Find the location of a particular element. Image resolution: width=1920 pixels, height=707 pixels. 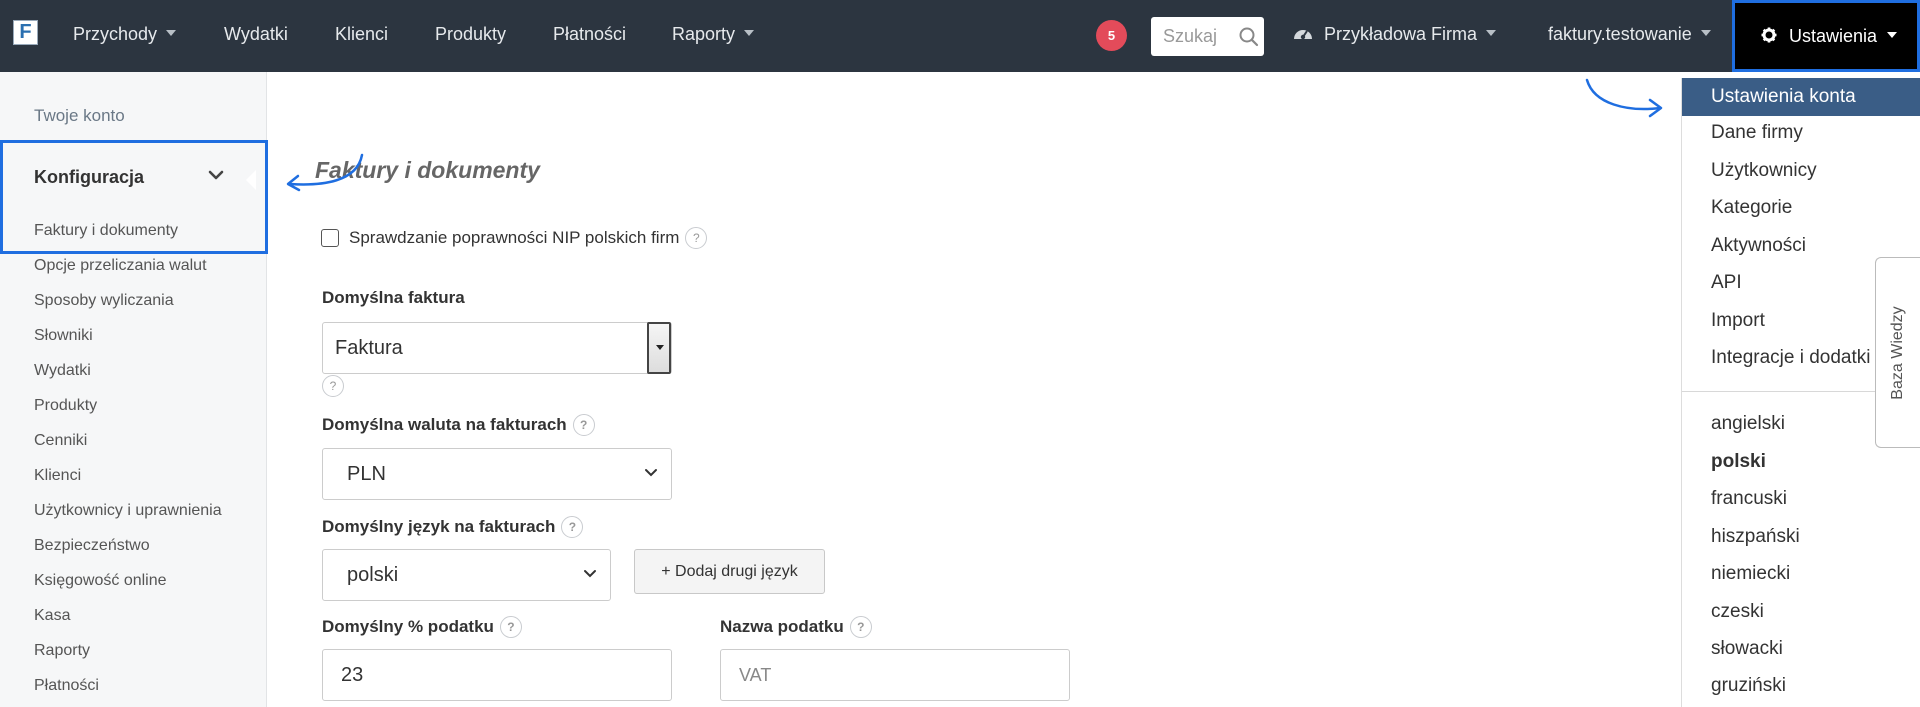

search-icon is located at coordinates (1249, 37).